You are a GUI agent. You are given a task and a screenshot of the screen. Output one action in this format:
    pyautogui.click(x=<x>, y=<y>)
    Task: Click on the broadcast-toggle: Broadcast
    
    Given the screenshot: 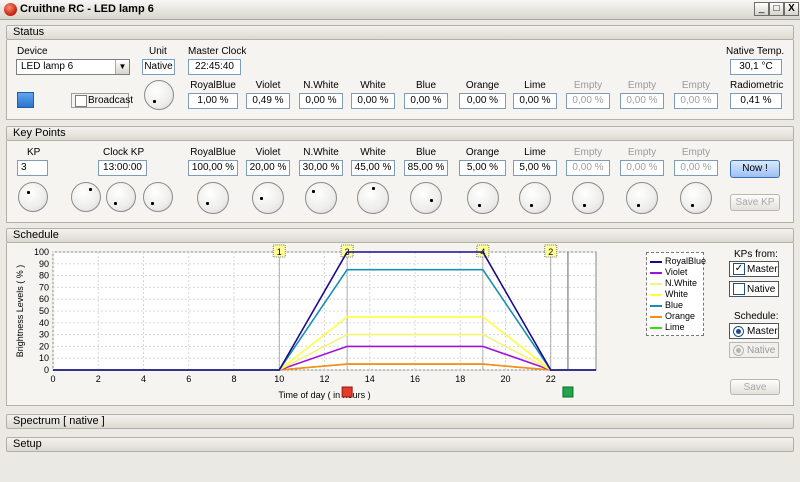 What is the action you would take?
    pyautogui.click(x=102, y=100)
    